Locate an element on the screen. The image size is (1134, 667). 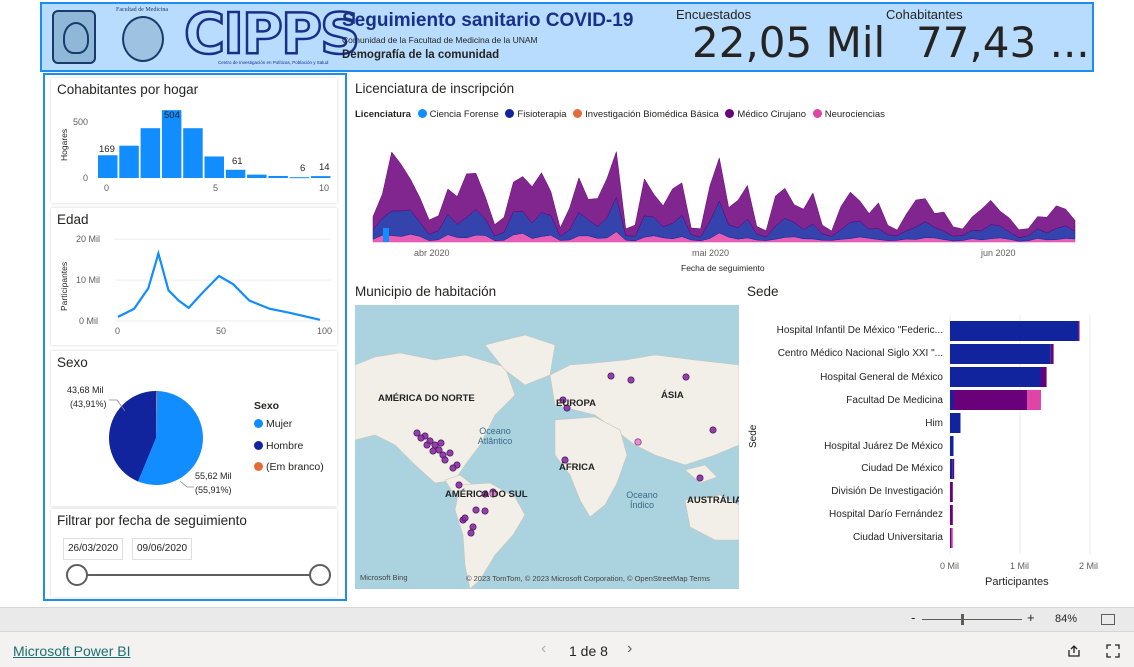
cohabitants-x-tick: 10 is located at coordinates (324, 188).